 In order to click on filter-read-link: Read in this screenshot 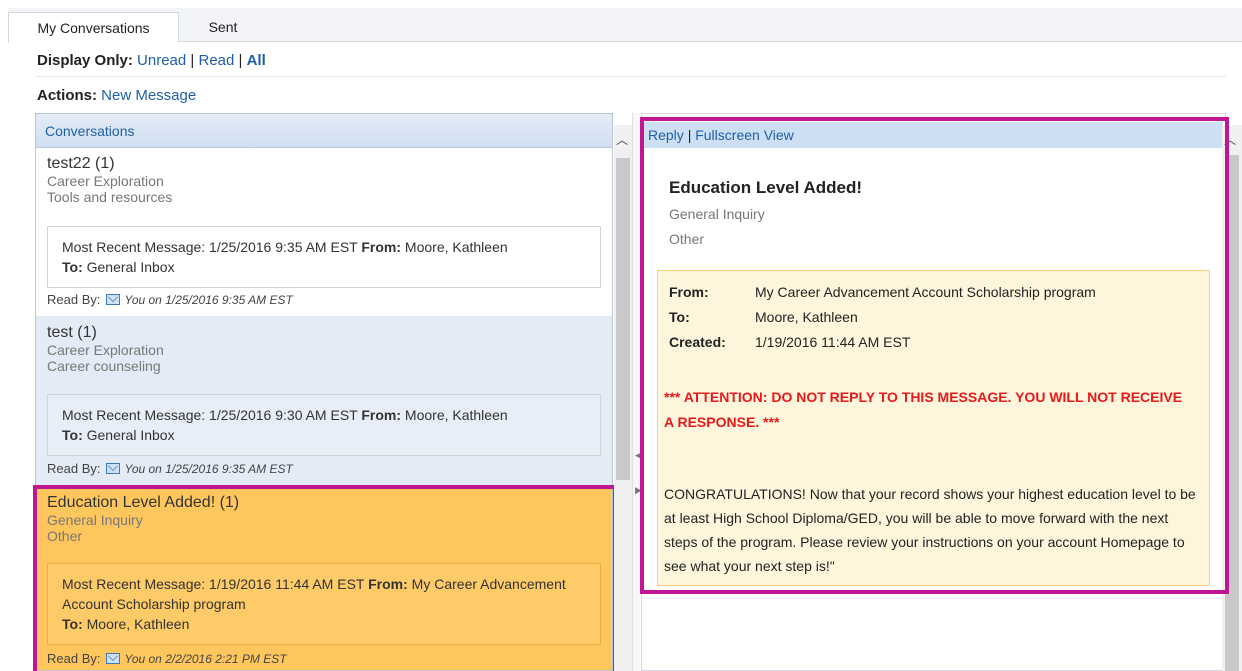, I will do `click(216, 60)`.